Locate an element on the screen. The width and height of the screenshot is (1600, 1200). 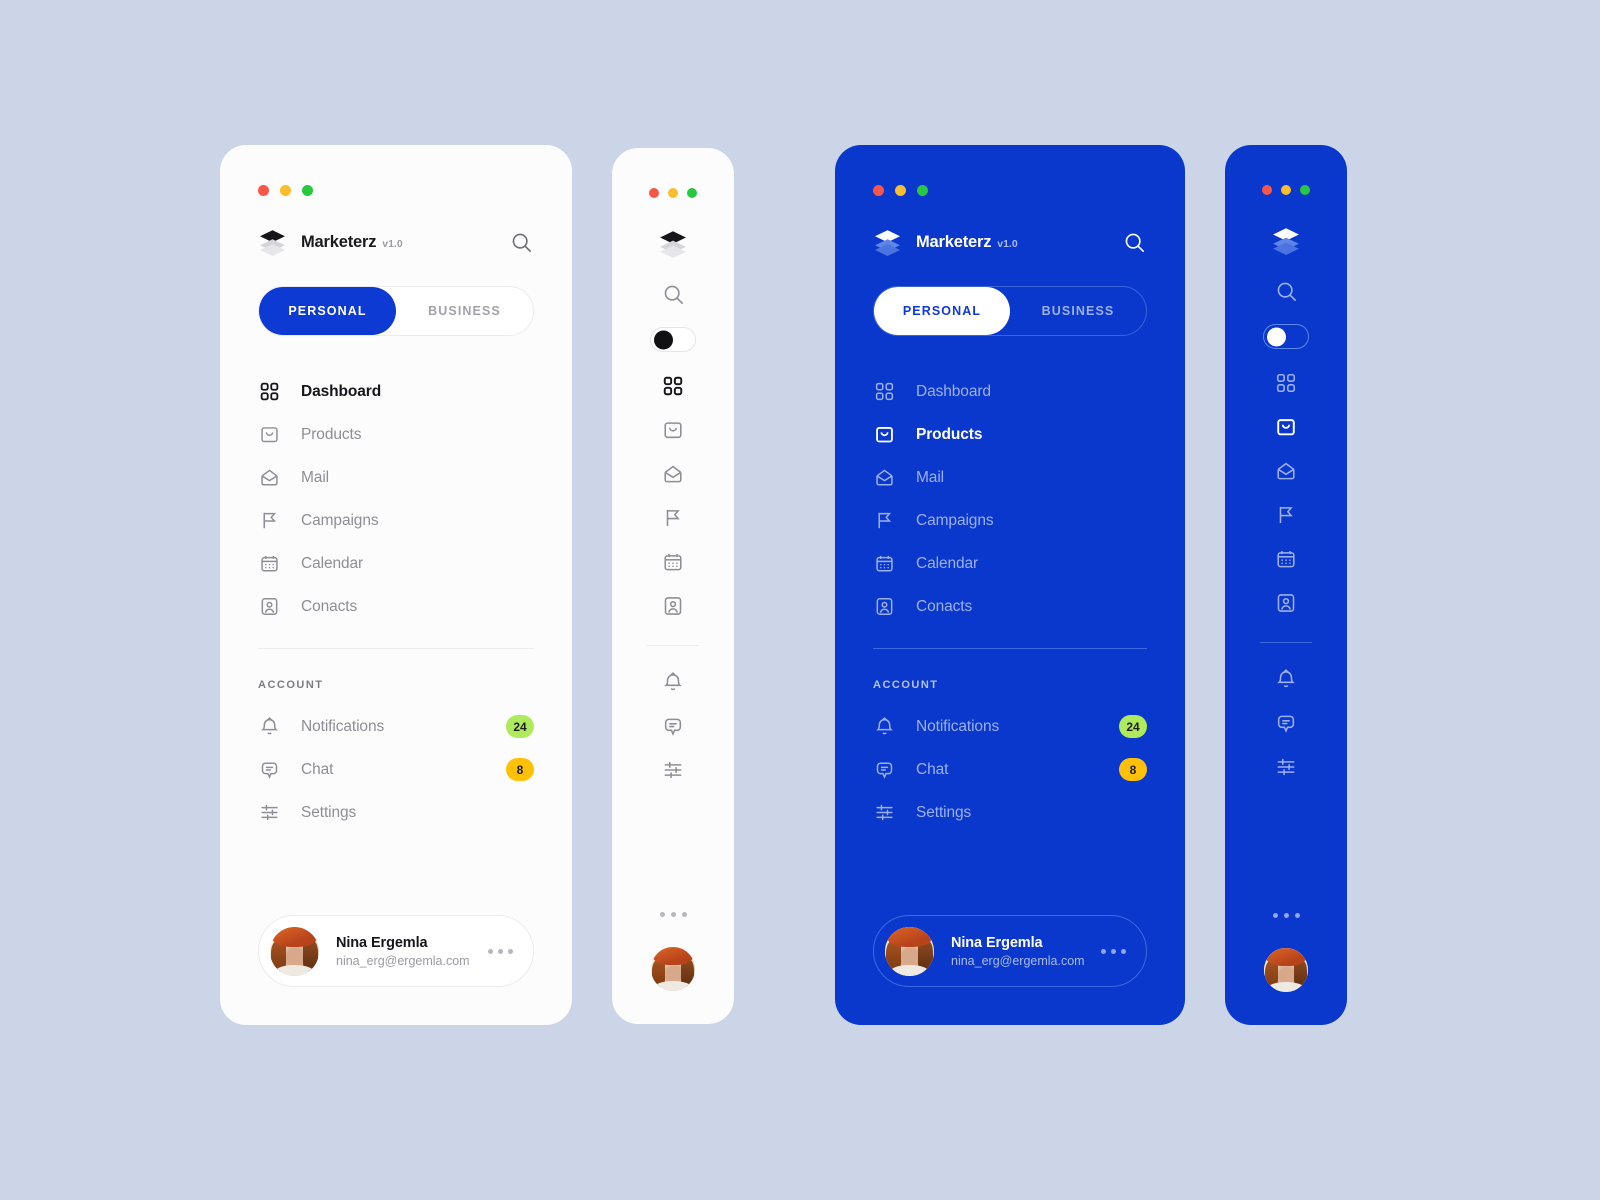
nav-label: Mail is located at coordinates (315, 477).